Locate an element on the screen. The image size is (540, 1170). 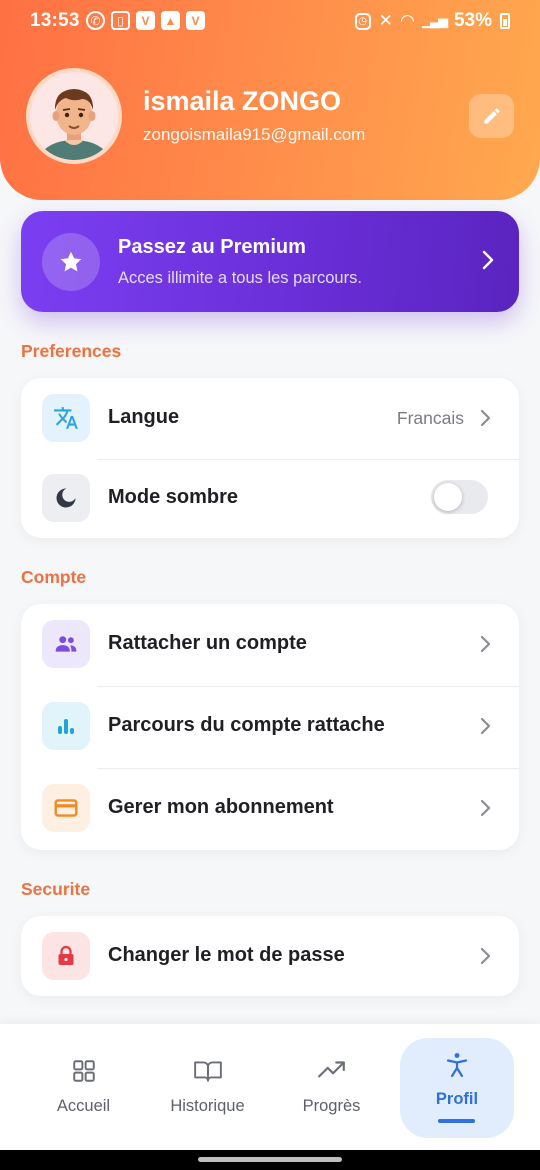
home-gesture-handle is located at coordinates (270, 1159).